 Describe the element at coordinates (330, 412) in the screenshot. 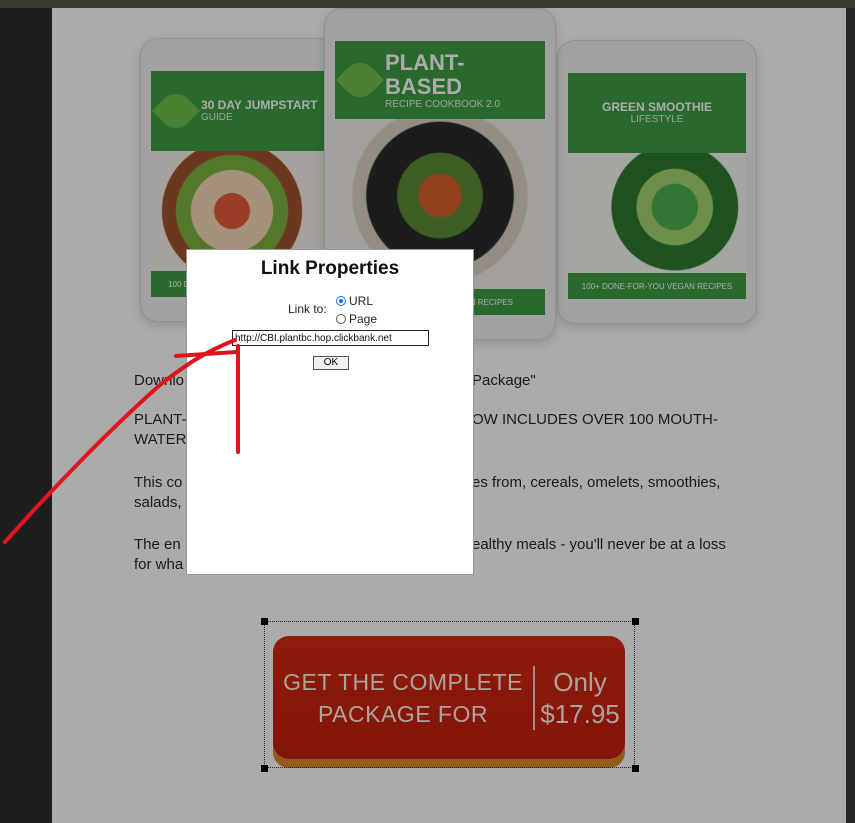

I see `link-properties-dialog: Link Properties Link to: URL Page OK` at that location.